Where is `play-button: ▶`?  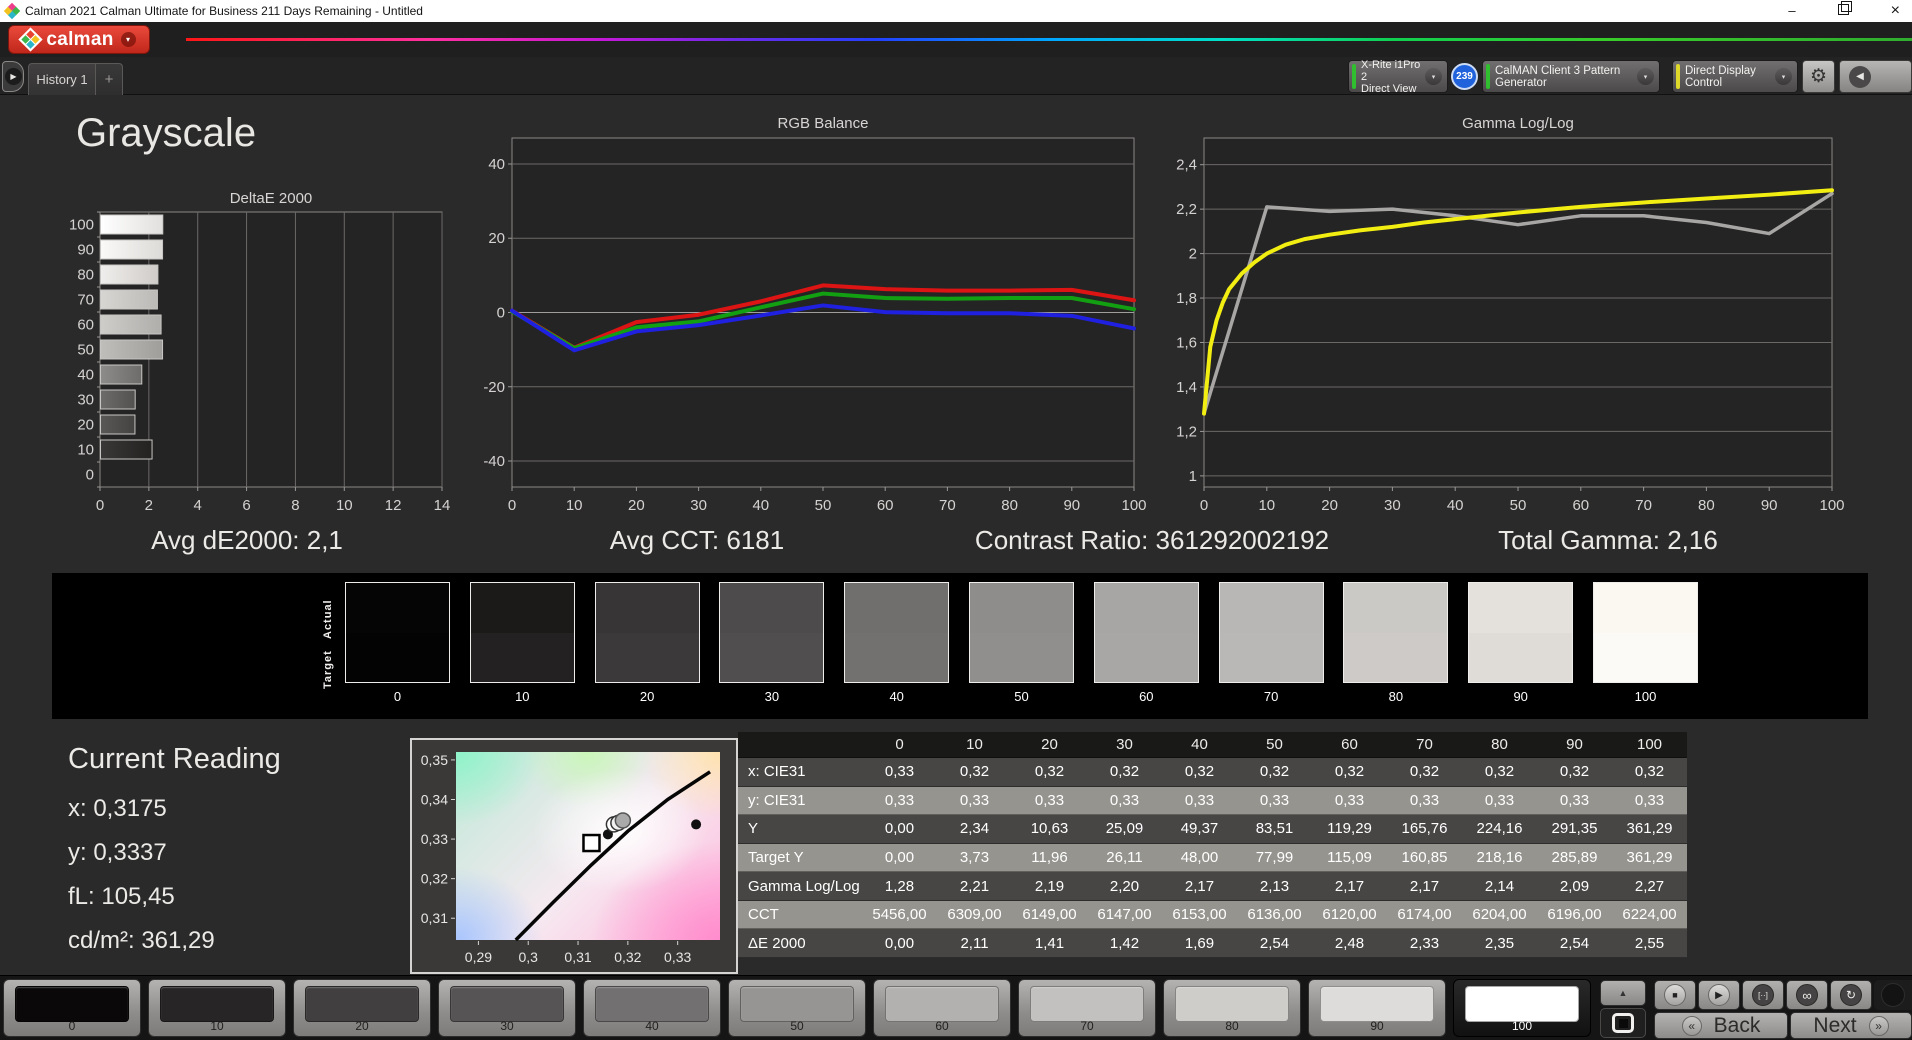 play-button: ▶ is located at coordinates (1719, 995).